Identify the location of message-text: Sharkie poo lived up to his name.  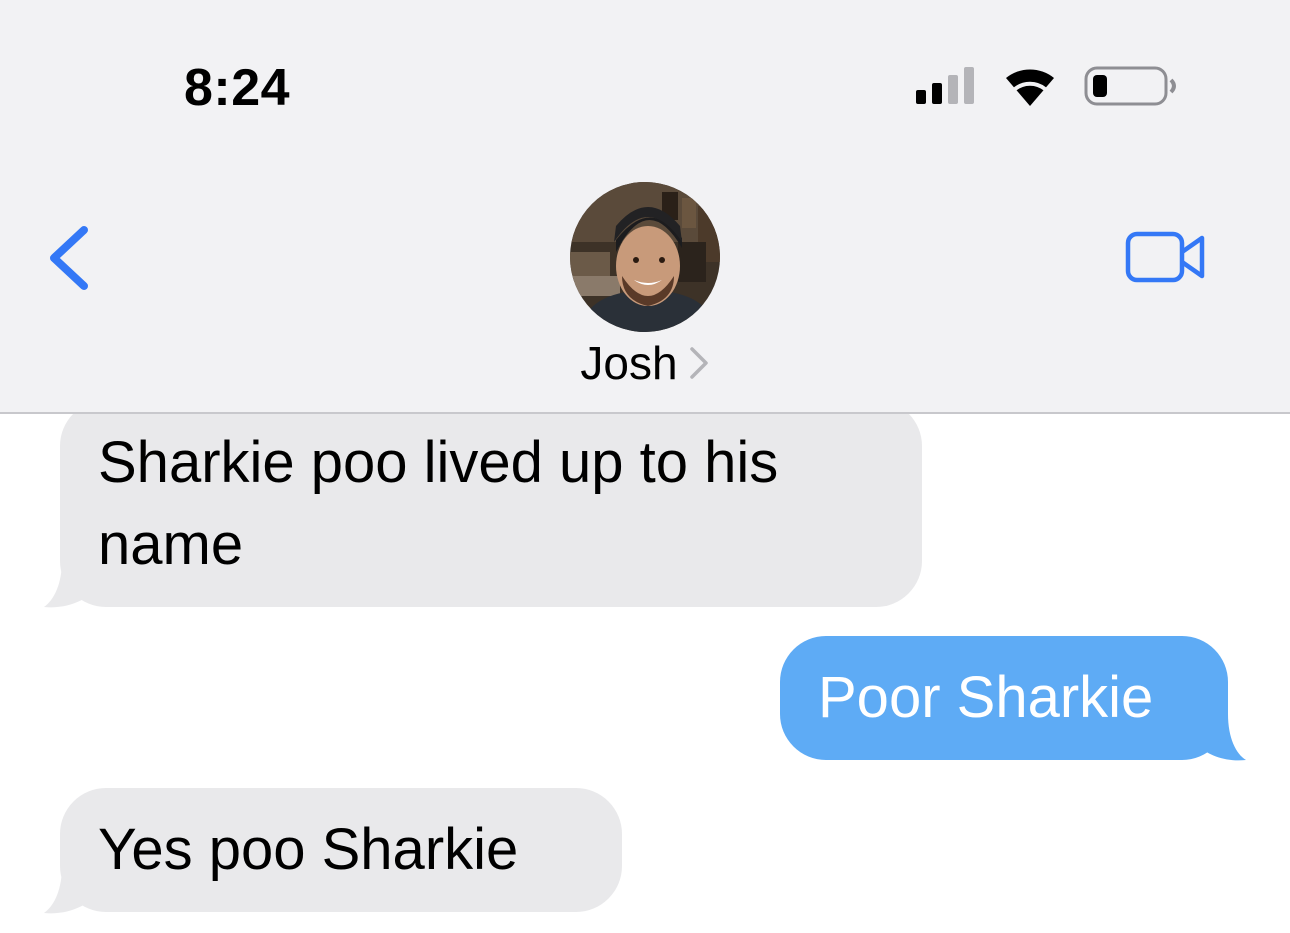
(438, 503).